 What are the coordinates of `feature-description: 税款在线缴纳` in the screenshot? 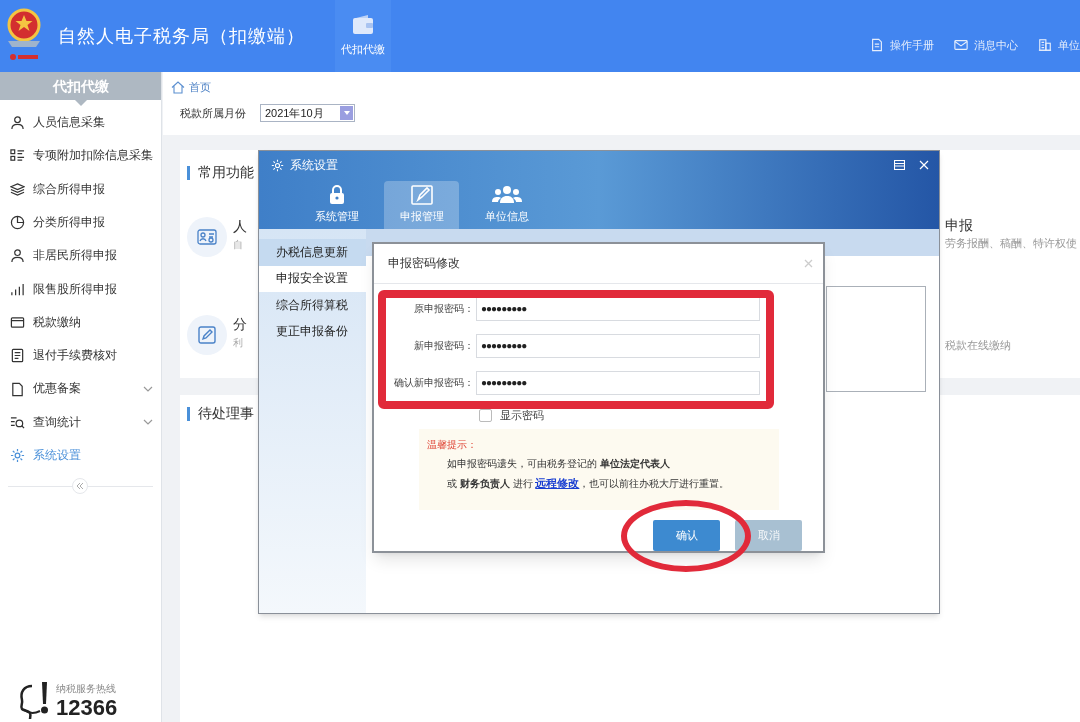 It's located at (978, 345).